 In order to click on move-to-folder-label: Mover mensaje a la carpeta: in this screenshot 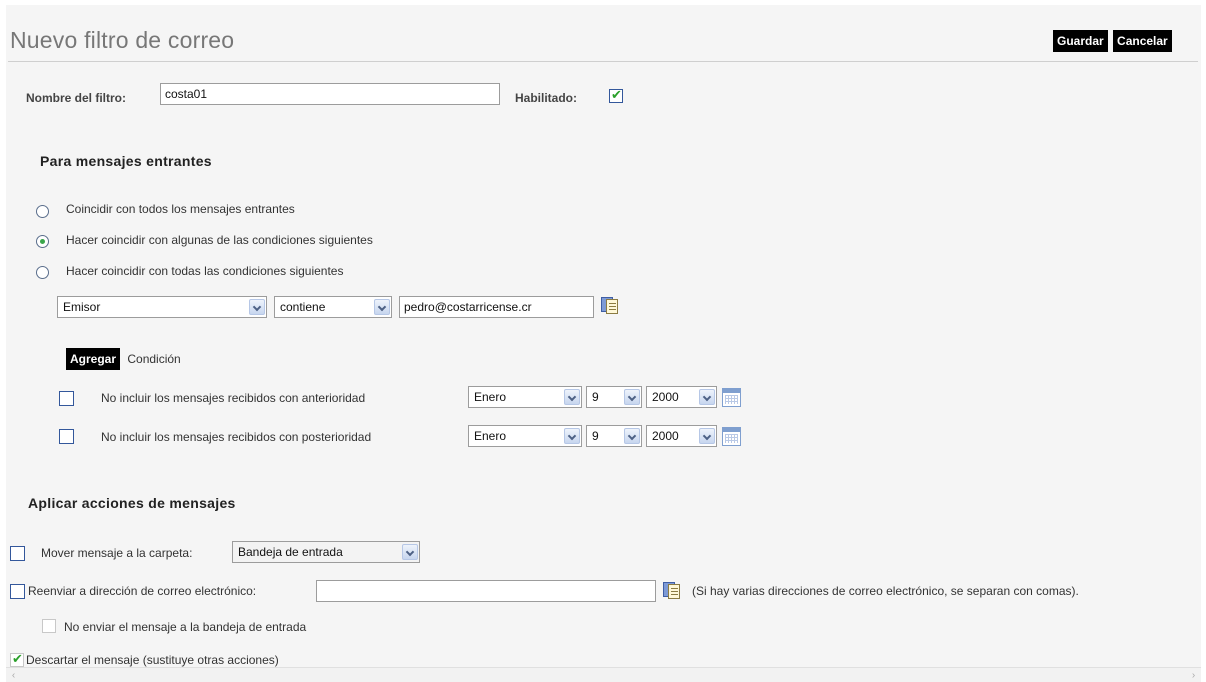, I will do `click(117, 553)`.